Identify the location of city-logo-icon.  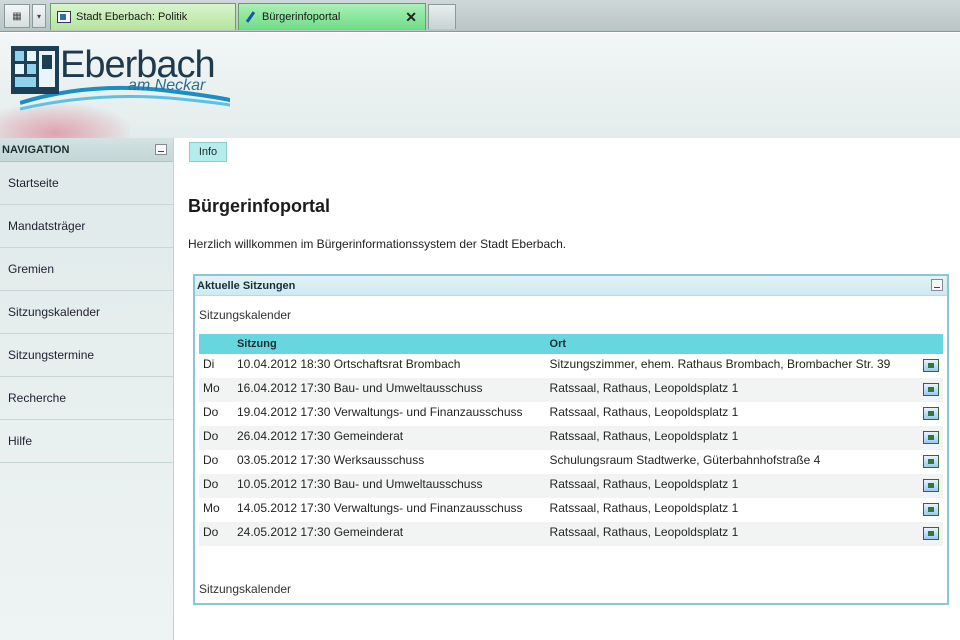
(35, 70).